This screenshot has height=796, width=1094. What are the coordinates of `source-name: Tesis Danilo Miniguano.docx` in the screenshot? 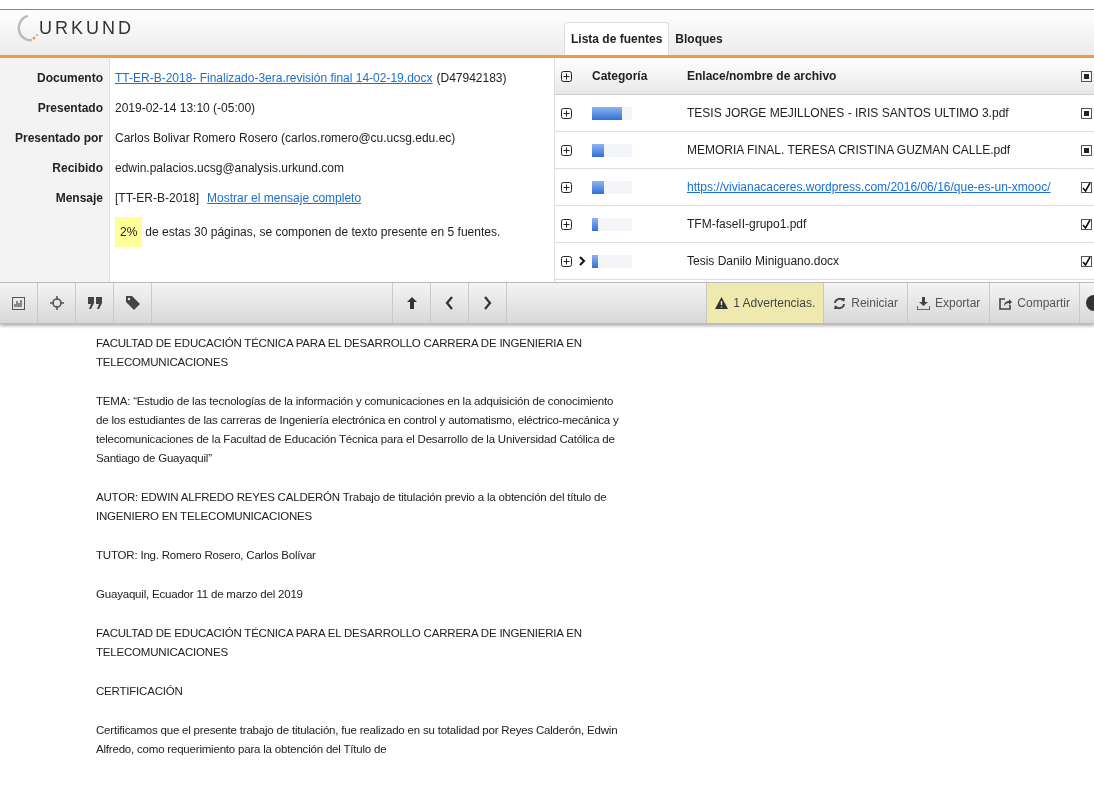 It's located at (764, 261).